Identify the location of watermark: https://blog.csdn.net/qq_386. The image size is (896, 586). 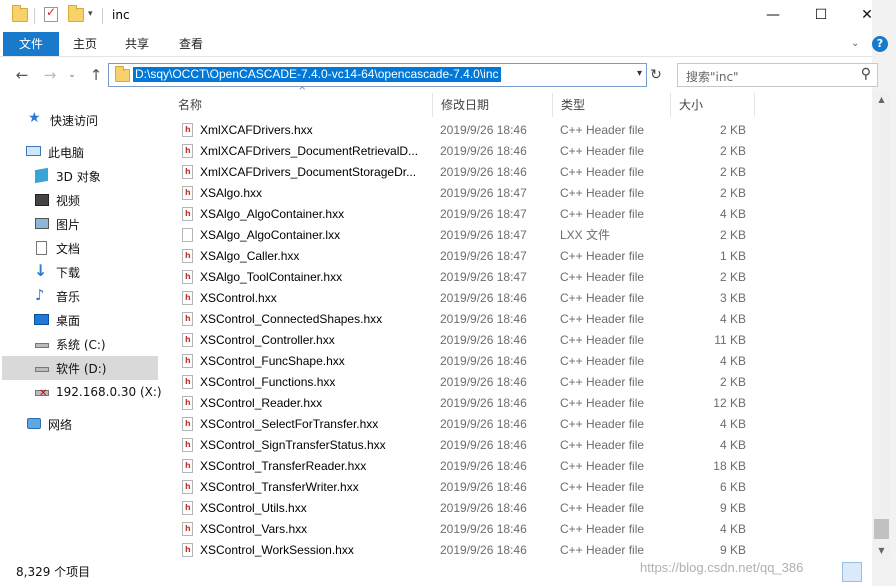
(722, 567).